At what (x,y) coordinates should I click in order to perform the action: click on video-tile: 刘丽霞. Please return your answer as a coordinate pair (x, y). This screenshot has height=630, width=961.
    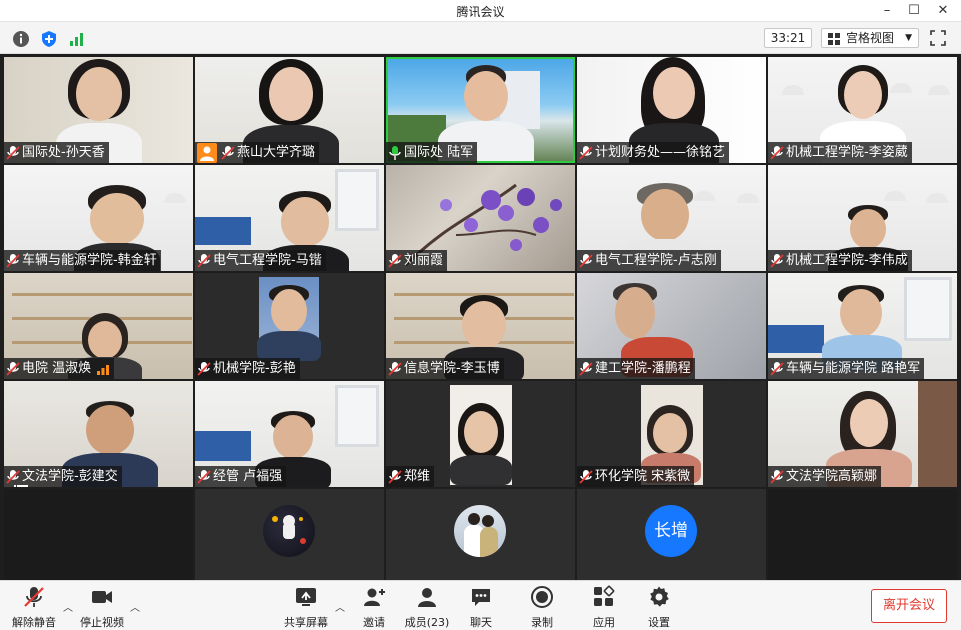
    Looking at the image, I should click on (480, 218).